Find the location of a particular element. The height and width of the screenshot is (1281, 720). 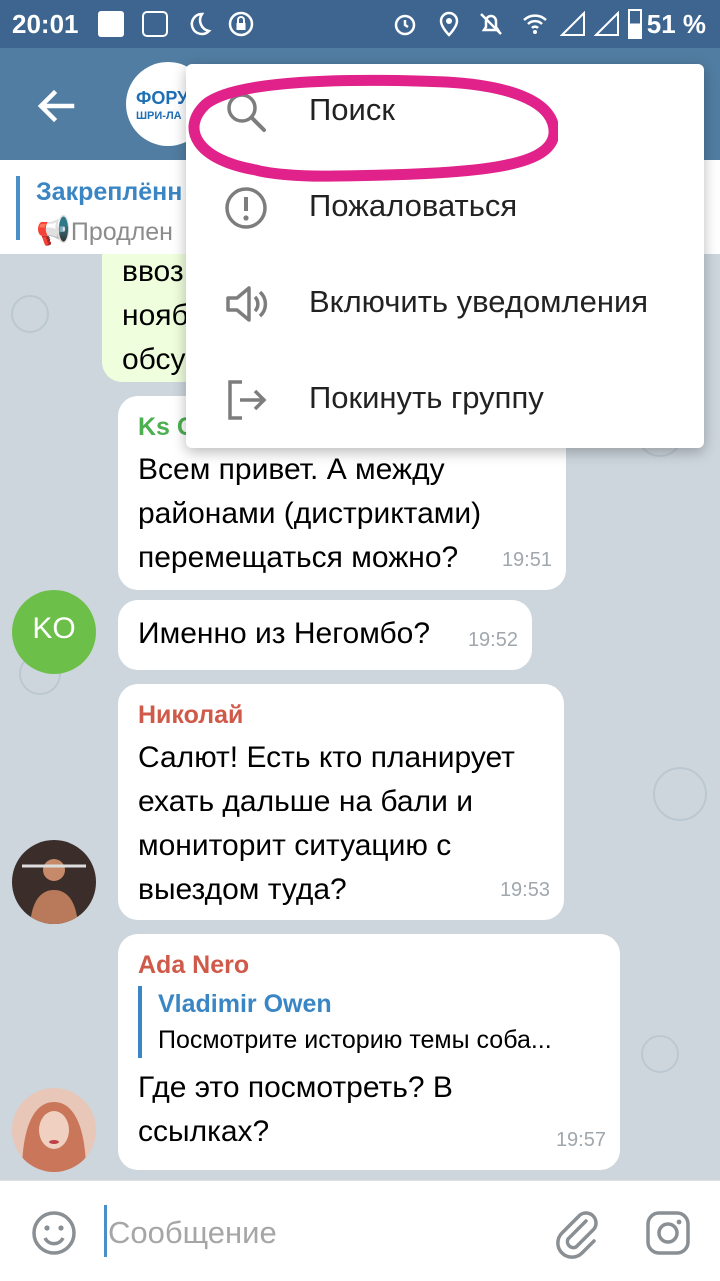

leave-icon is located at coordinates (247, 400).